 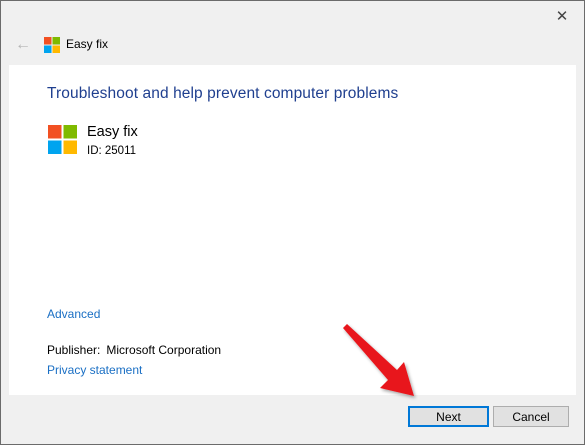 What do you see at coordinates (87, 44) in the screenshot?
I see `window-title: Easy fix` at bounding box center [87, 44].